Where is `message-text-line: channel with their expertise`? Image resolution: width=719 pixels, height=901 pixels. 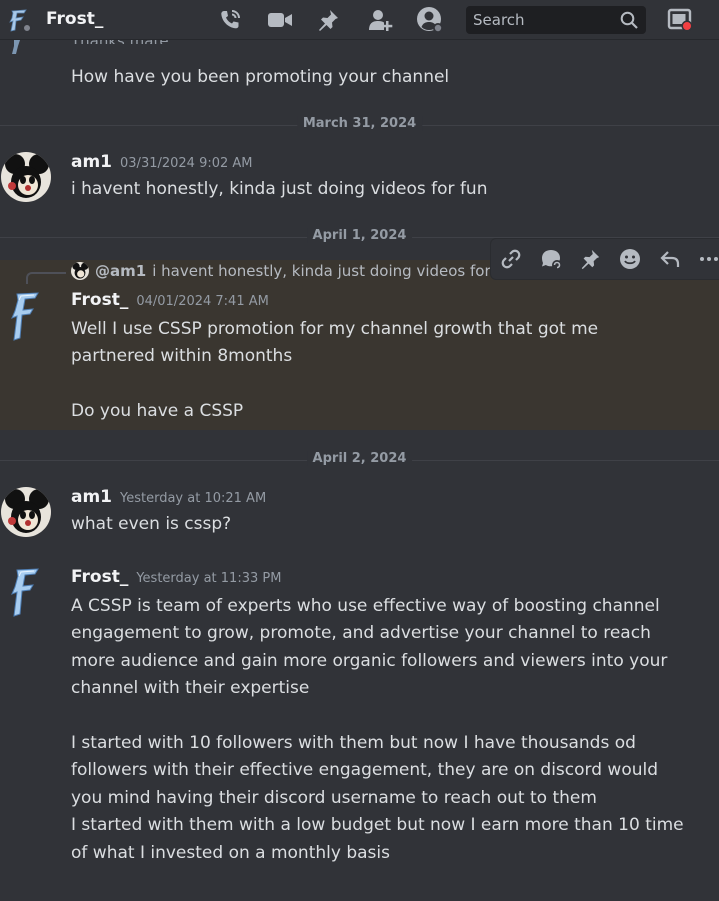
message-text-line: channel with their expertise is located at coordinates (190, 688).